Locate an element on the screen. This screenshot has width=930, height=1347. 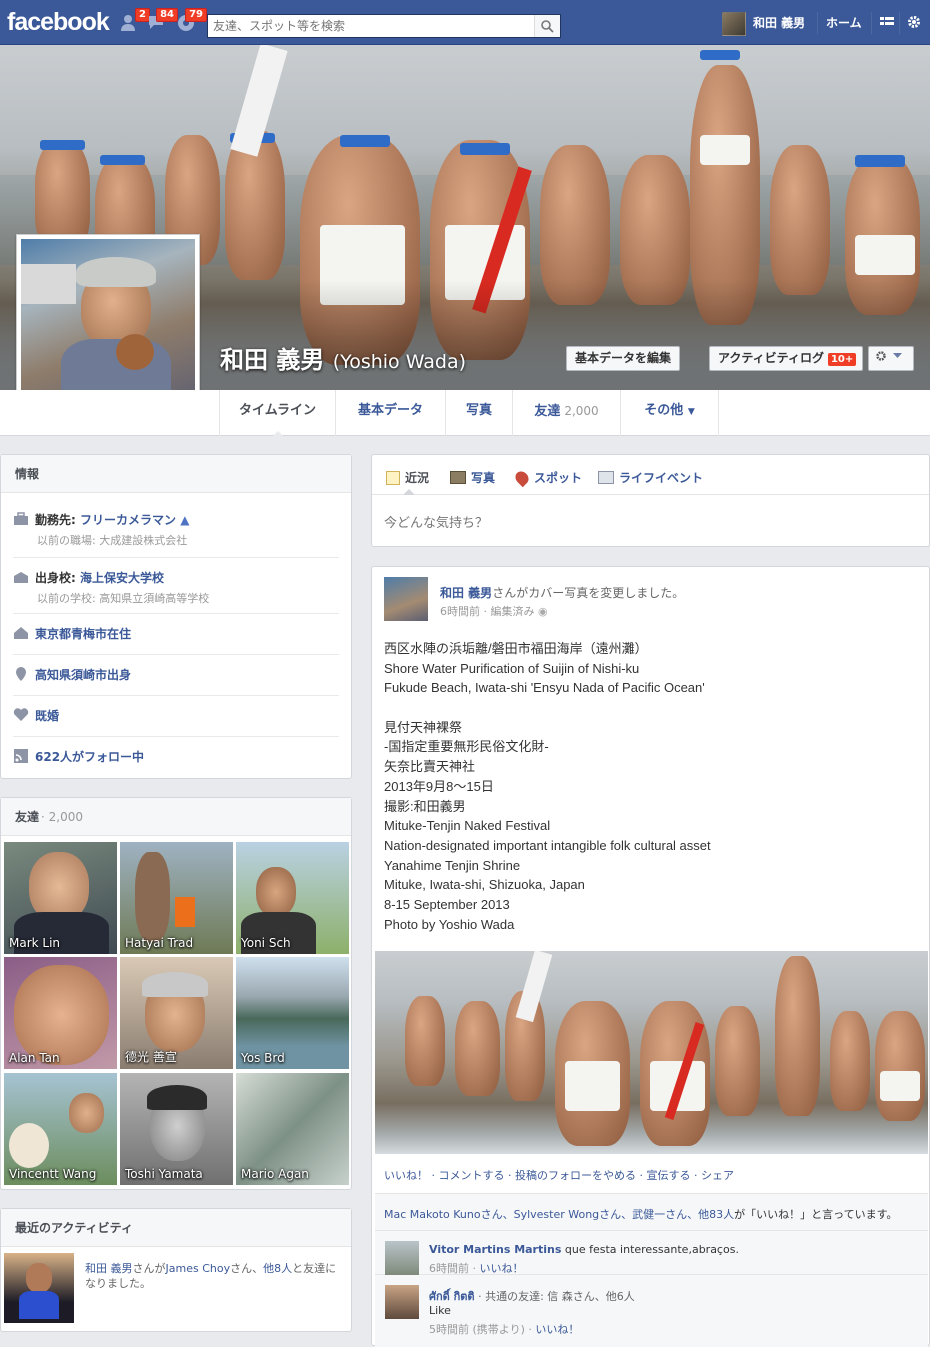
profile-options-button is located at coordinates (891, 358).